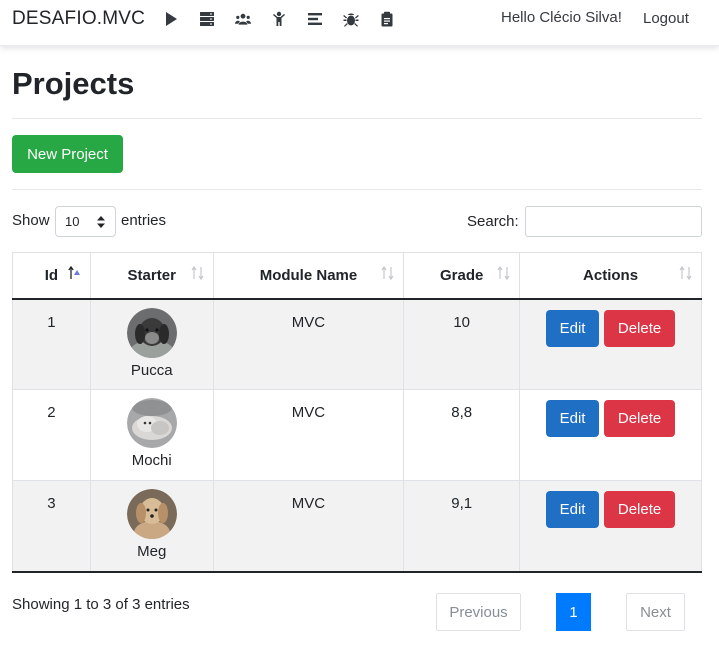  I want to click on starter-name: Meg, so click(152, 551).